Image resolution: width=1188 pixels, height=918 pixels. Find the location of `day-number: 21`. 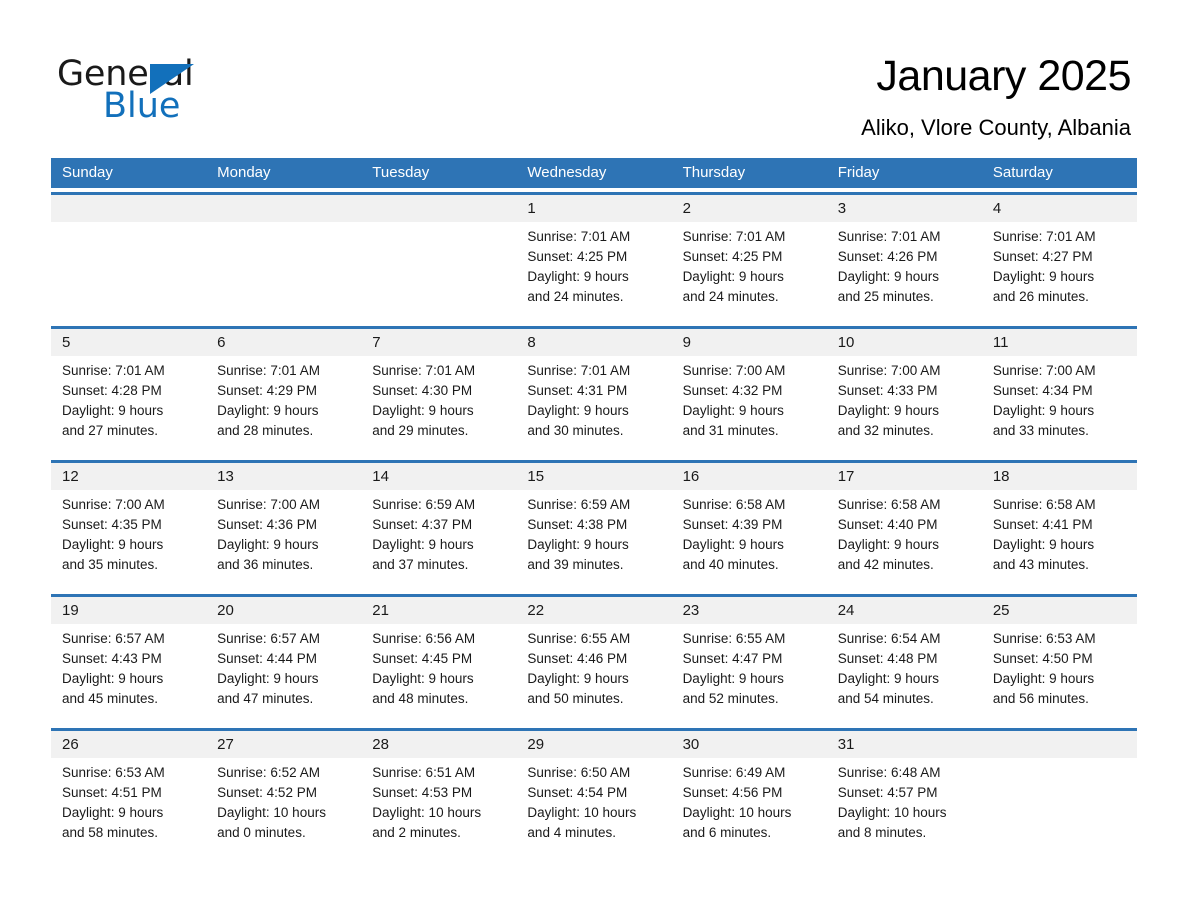

day-number: 21 is located at coordinates (438, 610).